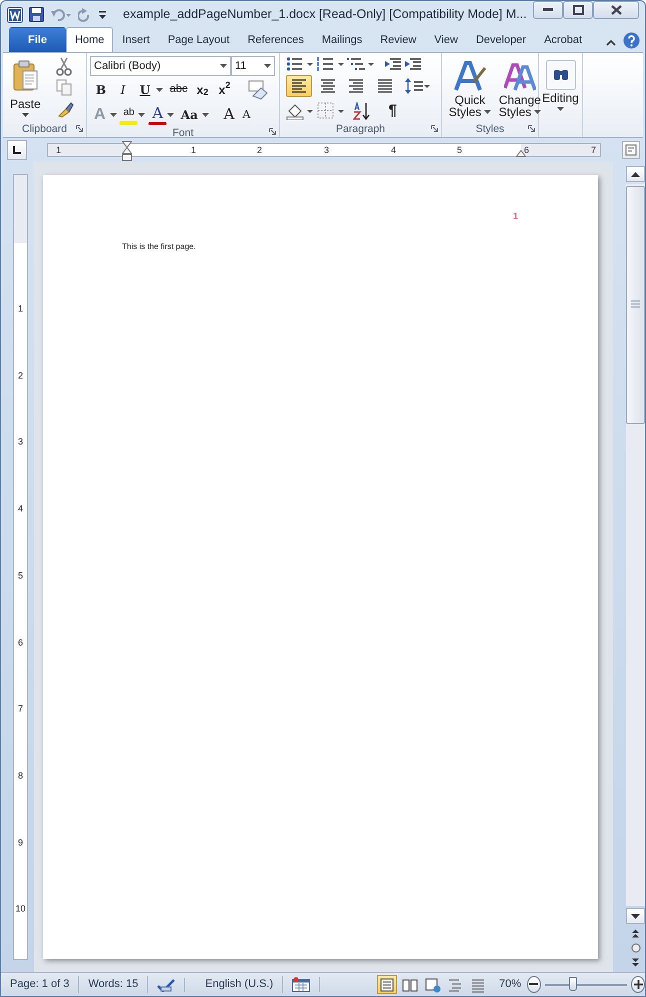 Image resolution: width=646 pixels, height=997 pixels. Describe the element at coordinates (413, 64) in the screenshot. I see `increase-indent-icon` at that location.